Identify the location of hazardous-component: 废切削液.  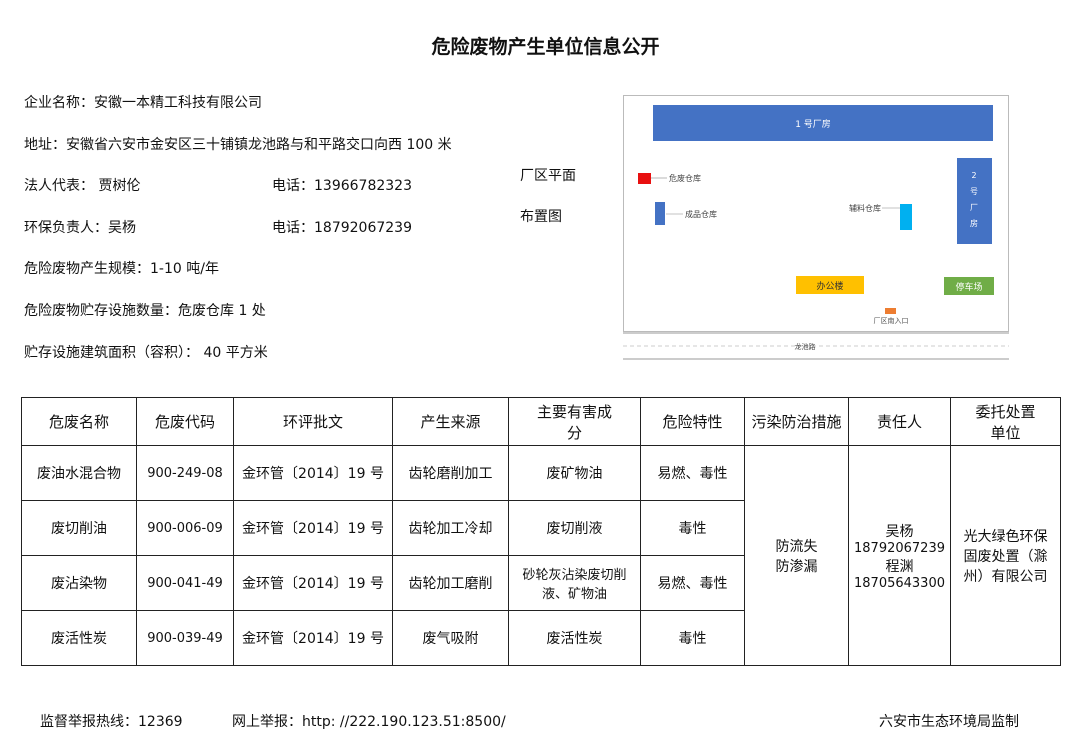
(574, 528).